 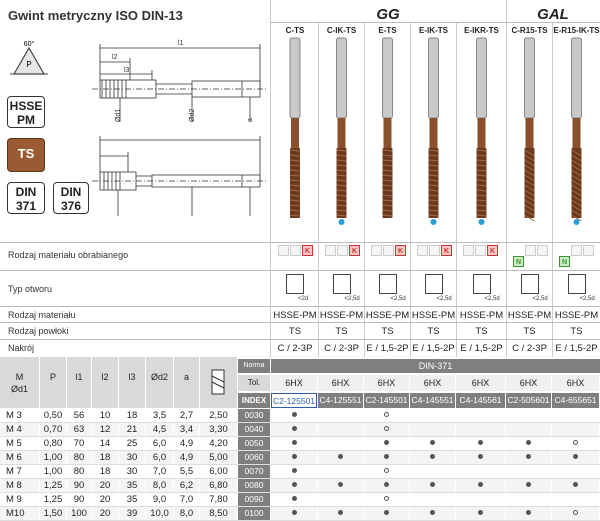 I want to click on material-group-badge: K, so click(x=400, y=250).